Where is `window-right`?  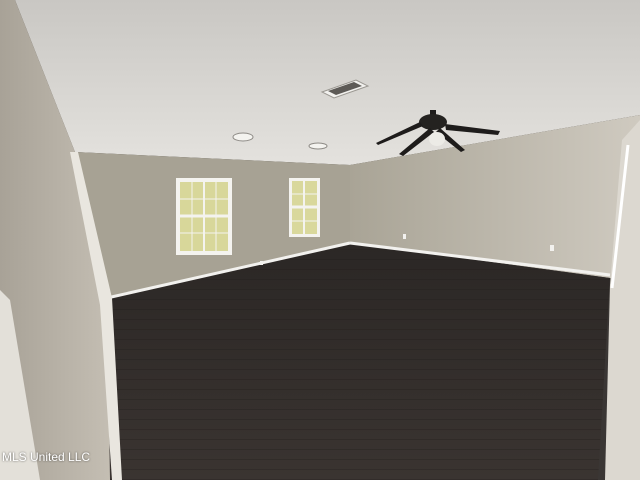 window-right is located at coordinates (304, 207).